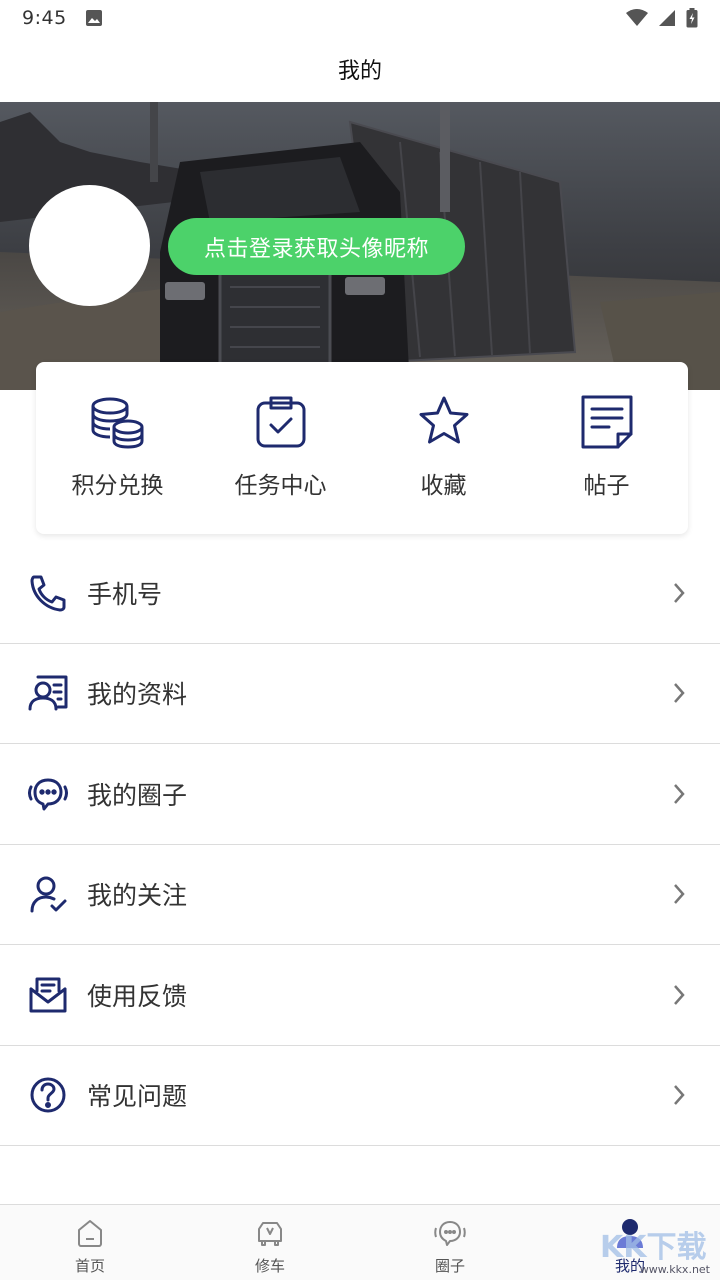 The height and width of the screenshot is (1280, 720). I want to click on bottom-nav: 首页 修车 圈子 我的, so click(360, 1242).